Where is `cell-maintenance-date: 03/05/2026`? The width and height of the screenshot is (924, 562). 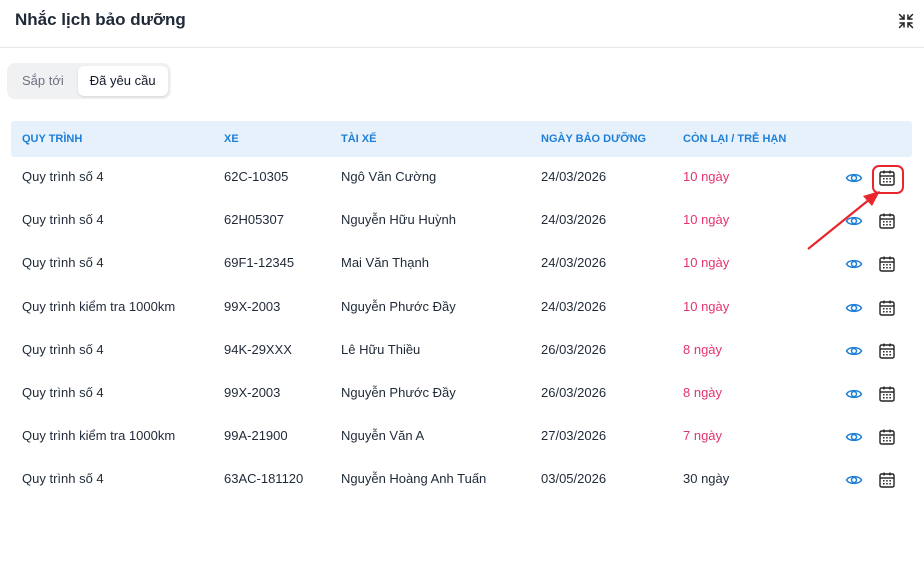
cell-maintenance-date: 03/05/2026 is located at coordinates (574, 479).